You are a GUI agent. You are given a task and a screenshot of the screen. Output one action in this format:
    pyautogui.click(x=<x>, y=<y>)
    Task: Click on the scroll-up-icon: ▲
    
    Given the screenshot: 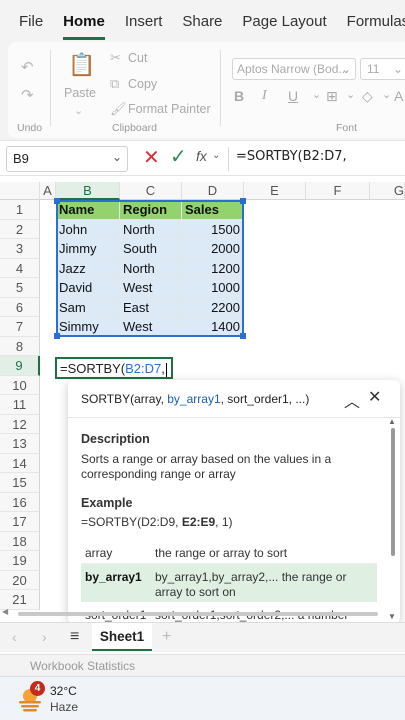 What is the action you would take?
    pyautogui.click(x=392, y=421)
    